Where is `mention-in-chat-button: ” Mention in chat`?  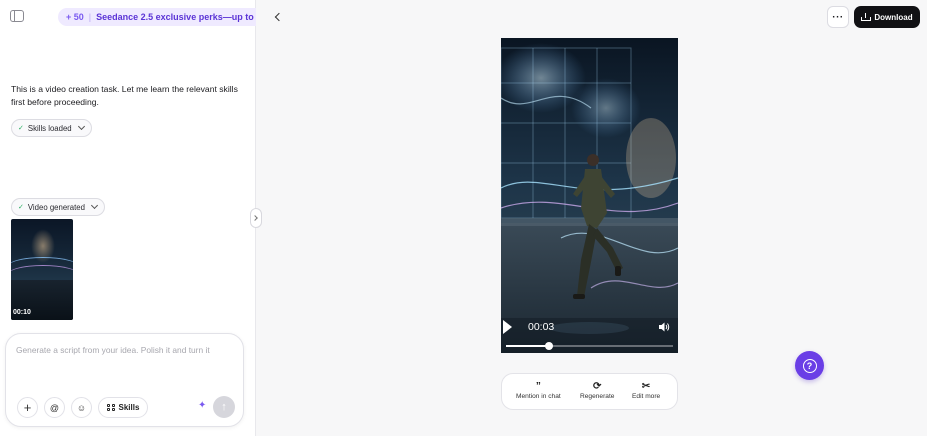 mention-in-chat-button: ” Mention in chat is located at coordinates (538, 390).